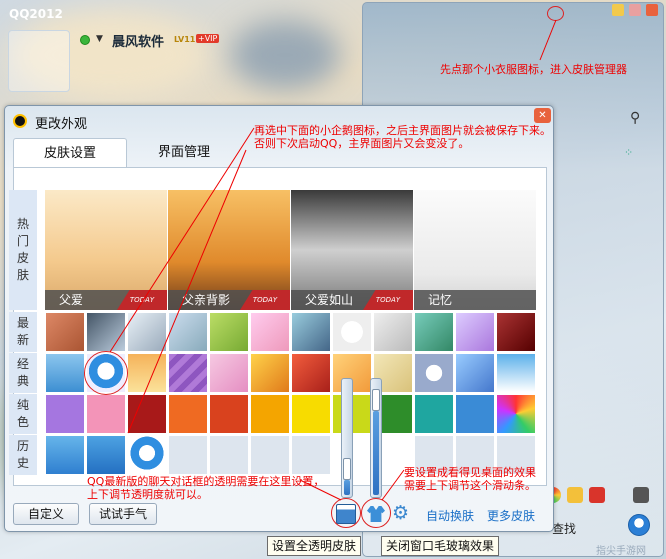 Image resolution: width=666 pixels, height=559 pixels. Describe the element at coordinates (511, 515) in the screenshot. I see `more-skins-link: 更多皮肤` at that location.